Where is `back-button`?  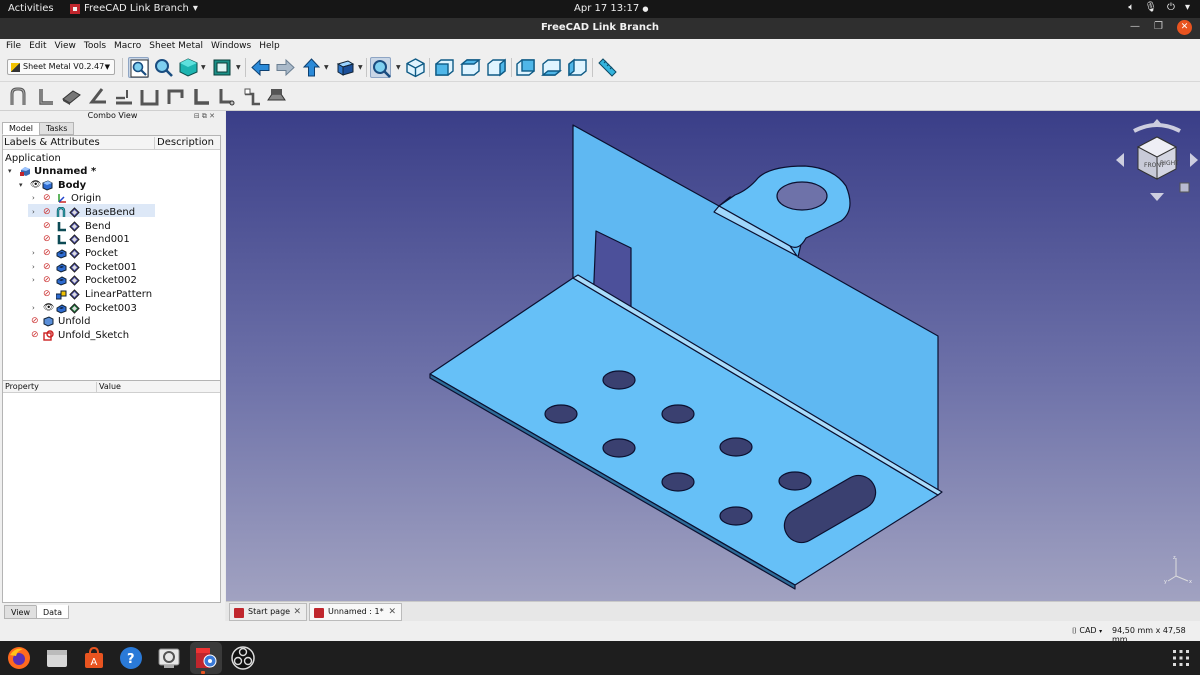
back-button is located at coordinates (260, 67).